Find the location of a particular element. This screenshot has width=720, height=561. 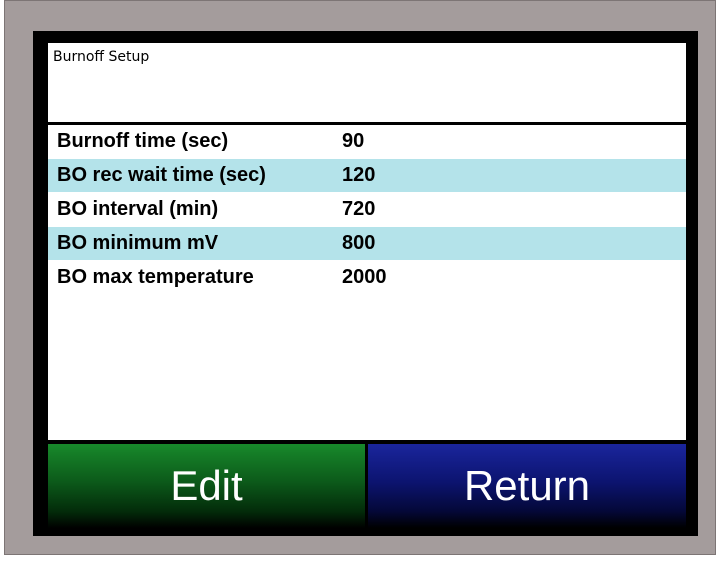

setting-value: 2000 is located at coordinates (364, 277).